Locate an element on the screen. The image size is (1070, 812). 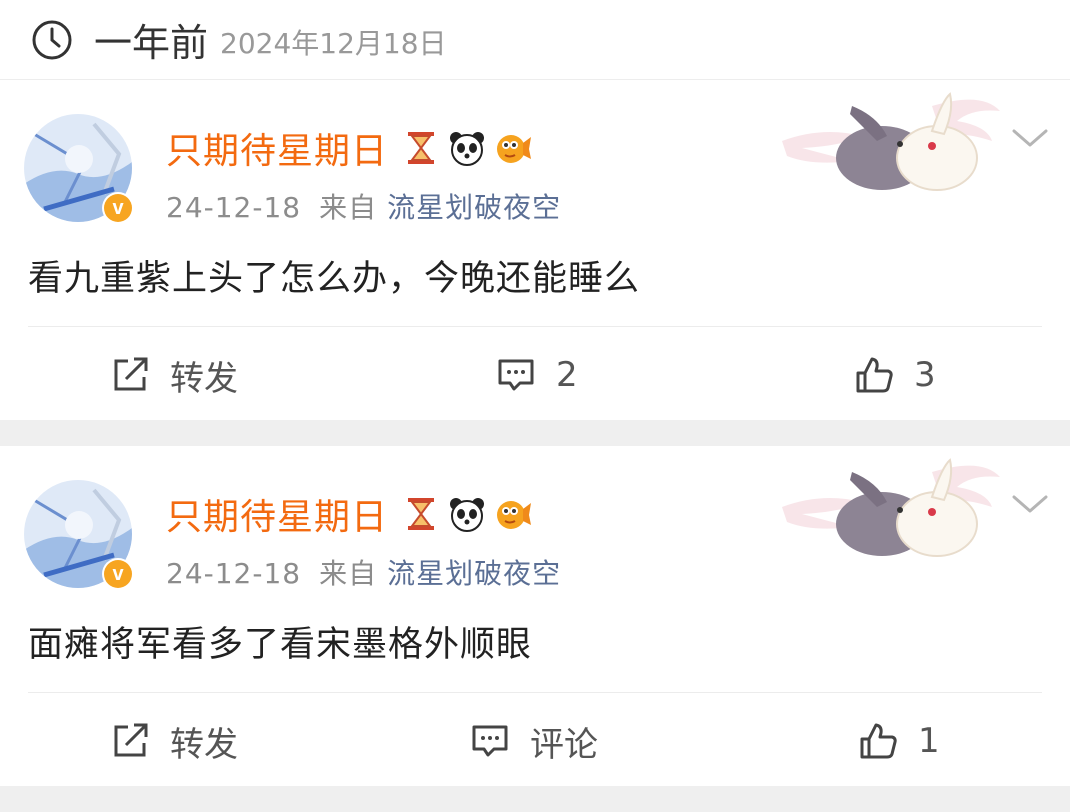
post-content: 看九重紫上头了怎么办，今晚还能睡么 is located at coordinates (334, 275).